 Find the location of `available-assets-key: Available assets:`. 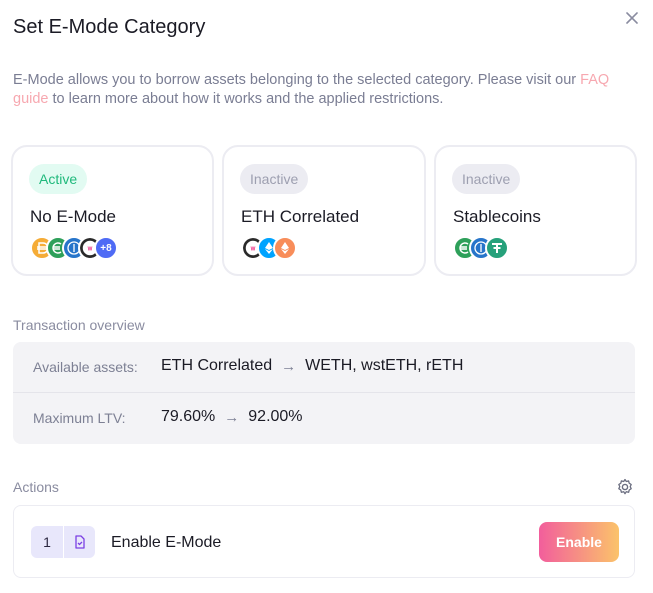

available-assets-key: Available assets: is located at coordinates (85, 367).